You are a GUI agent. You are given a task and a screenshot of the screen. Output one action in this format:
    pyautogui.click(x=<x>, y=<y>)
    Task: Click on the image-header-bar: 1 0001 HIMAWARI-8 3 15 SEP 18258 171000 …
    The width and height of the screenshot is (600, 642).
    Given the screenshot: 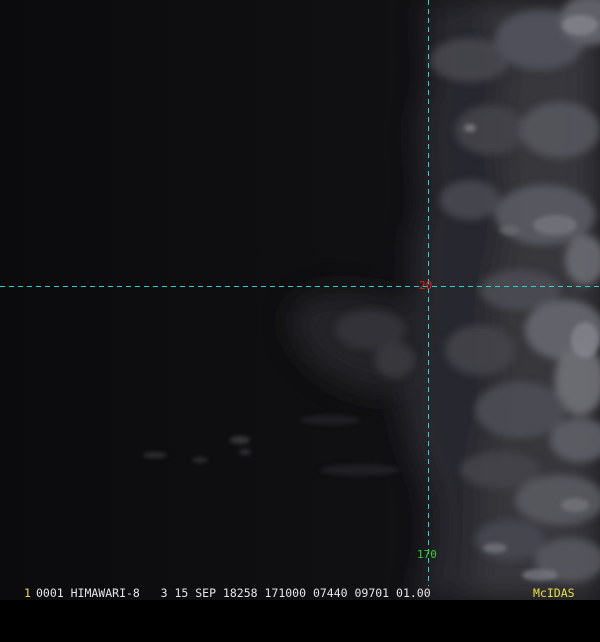 What is the action you would take?
    pyautogui.click(x=300, y=593)
    